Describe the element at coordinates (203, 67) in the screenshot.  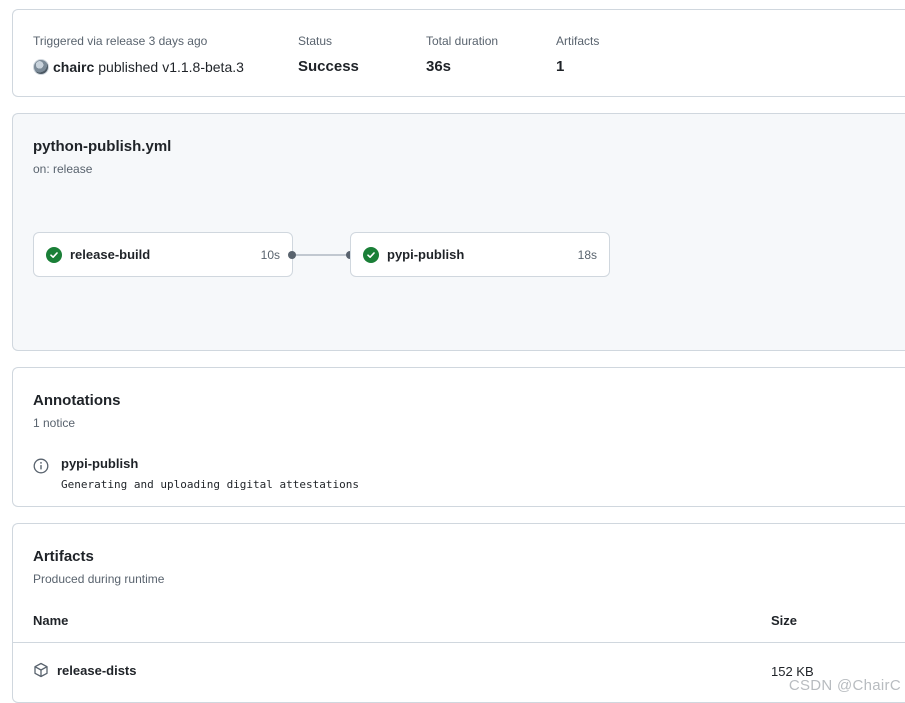
I see `release-tag-link: v1.1.8-beta.3` at that location.